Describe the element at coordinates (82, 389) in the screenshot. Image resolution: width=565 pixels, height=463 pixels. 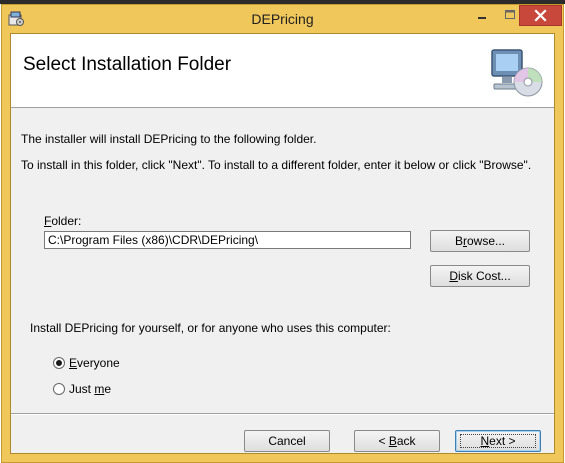
I see `just-me-label-pre: Just` at that location.